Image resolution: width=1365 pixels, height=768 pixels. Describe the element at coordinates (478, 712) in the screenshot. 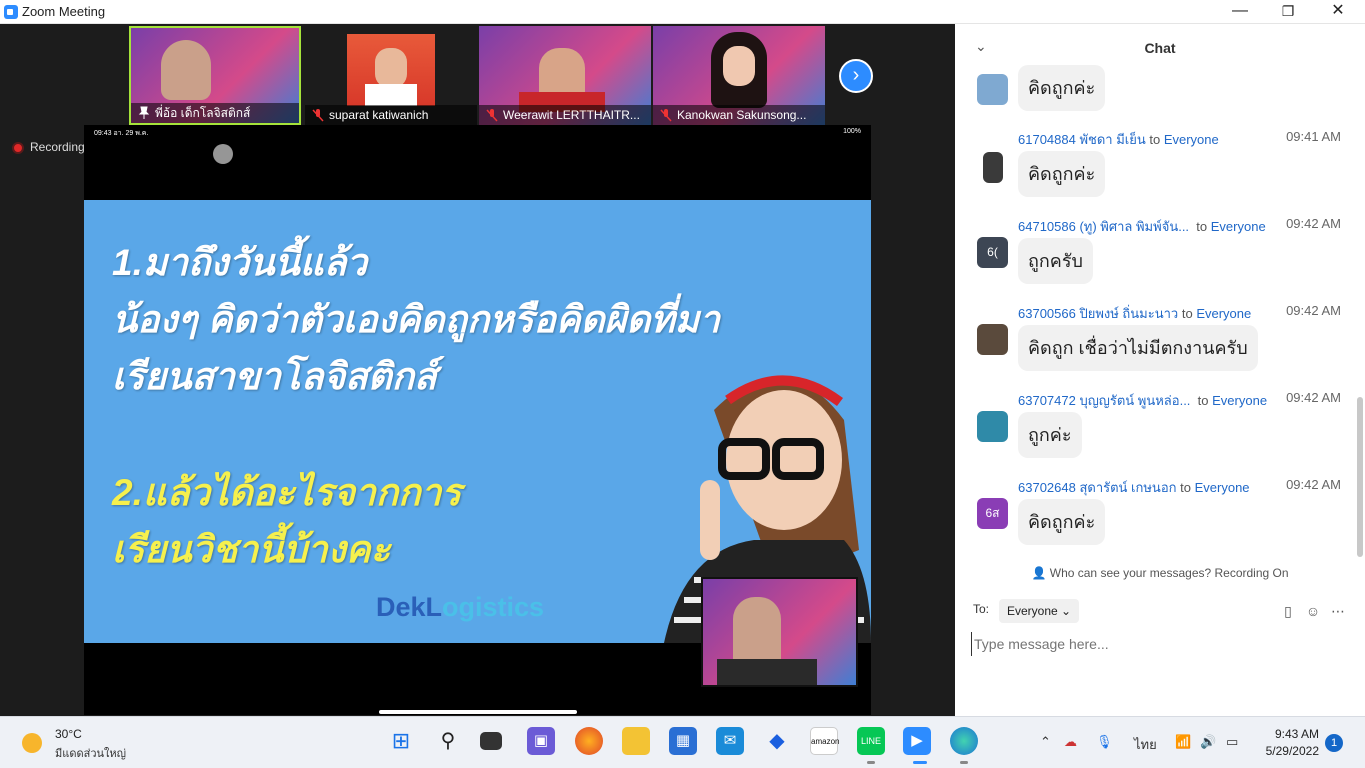

I see `phone-home-bar` at that location.